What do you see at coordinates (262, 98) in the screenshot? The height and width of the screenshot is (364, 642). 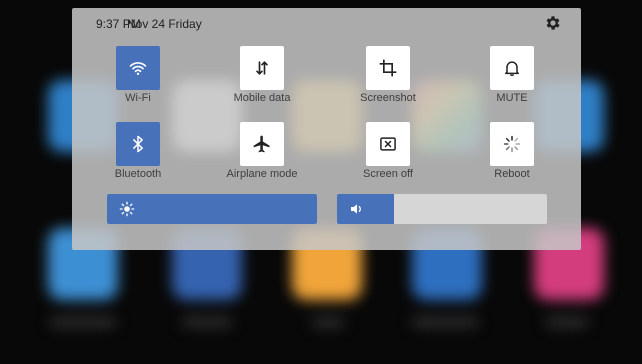 I see `toggle-label: Mobile data` at bounding box center [262, 98].